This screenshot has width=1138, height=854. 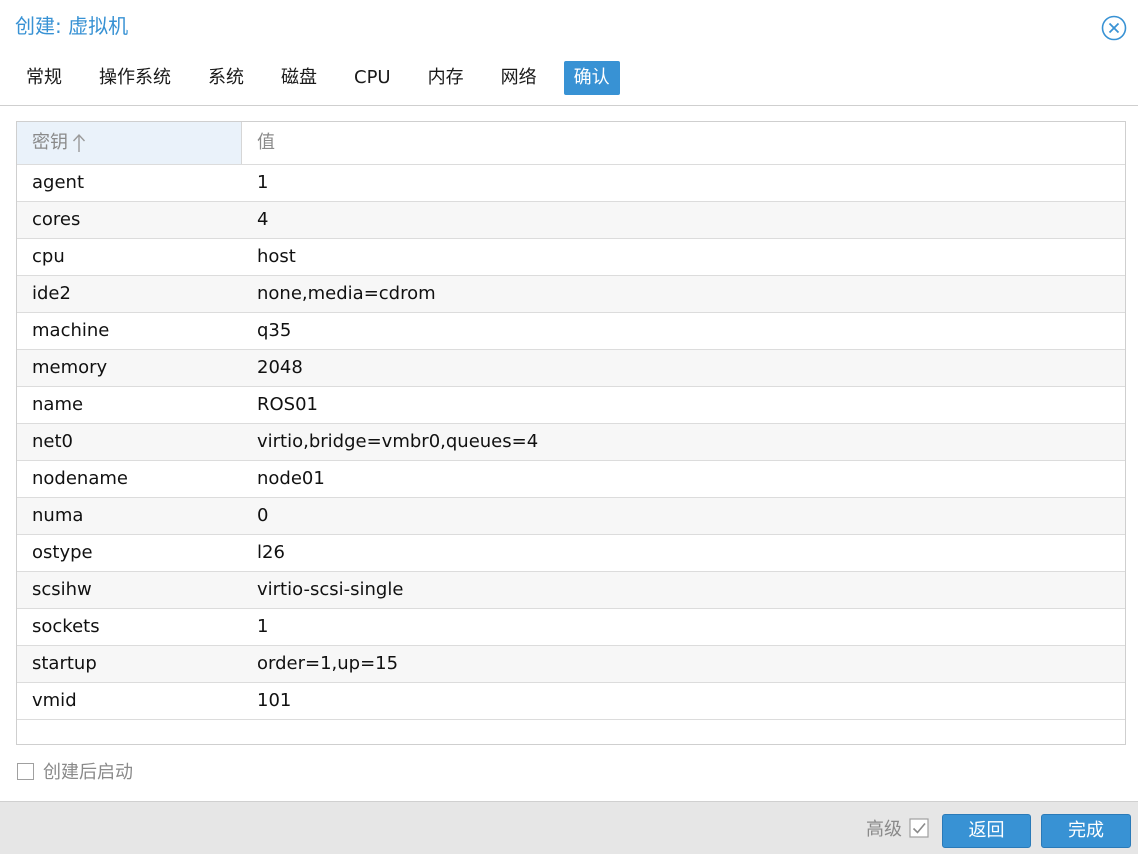 I want to click on row-value: 101, so click(x=274, y=700).